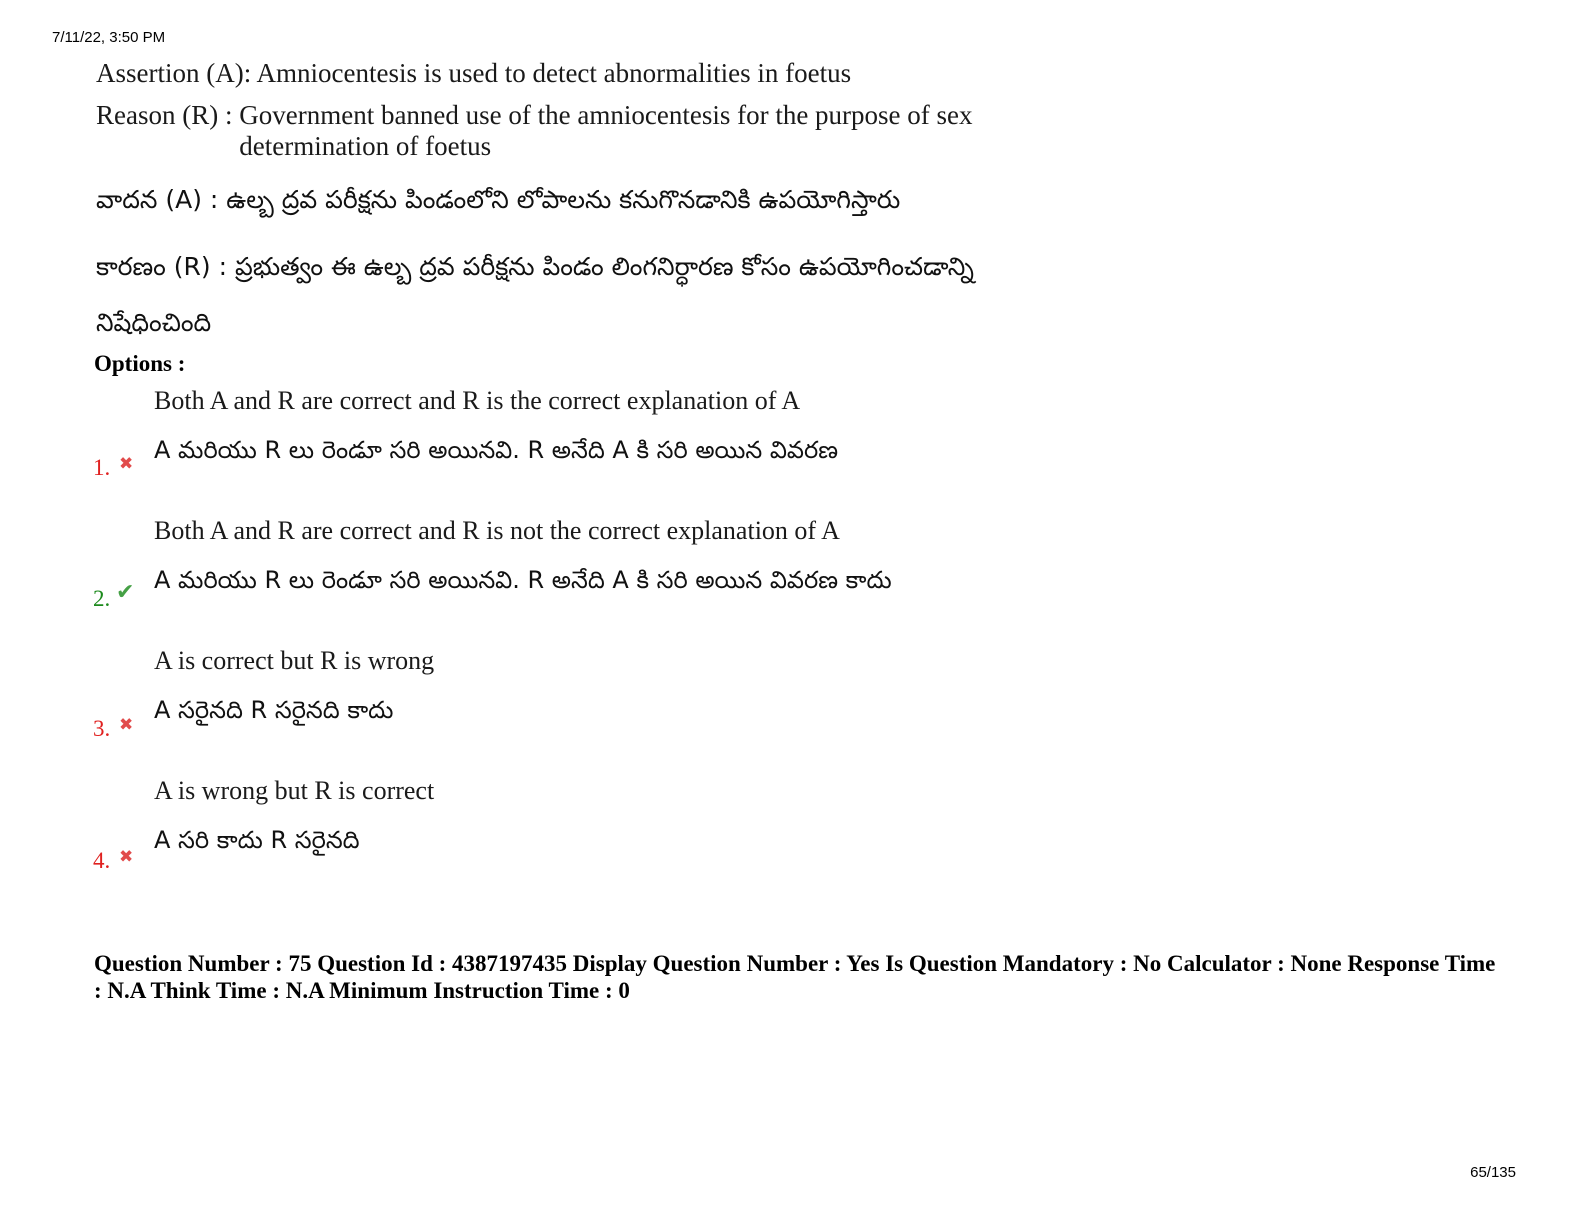 This screenshot has width=1584, height=1224. What do you see at coordinates (140, 363) in the screenshot?
I see `options-heading: Options :` at bounding box center [140, 363].